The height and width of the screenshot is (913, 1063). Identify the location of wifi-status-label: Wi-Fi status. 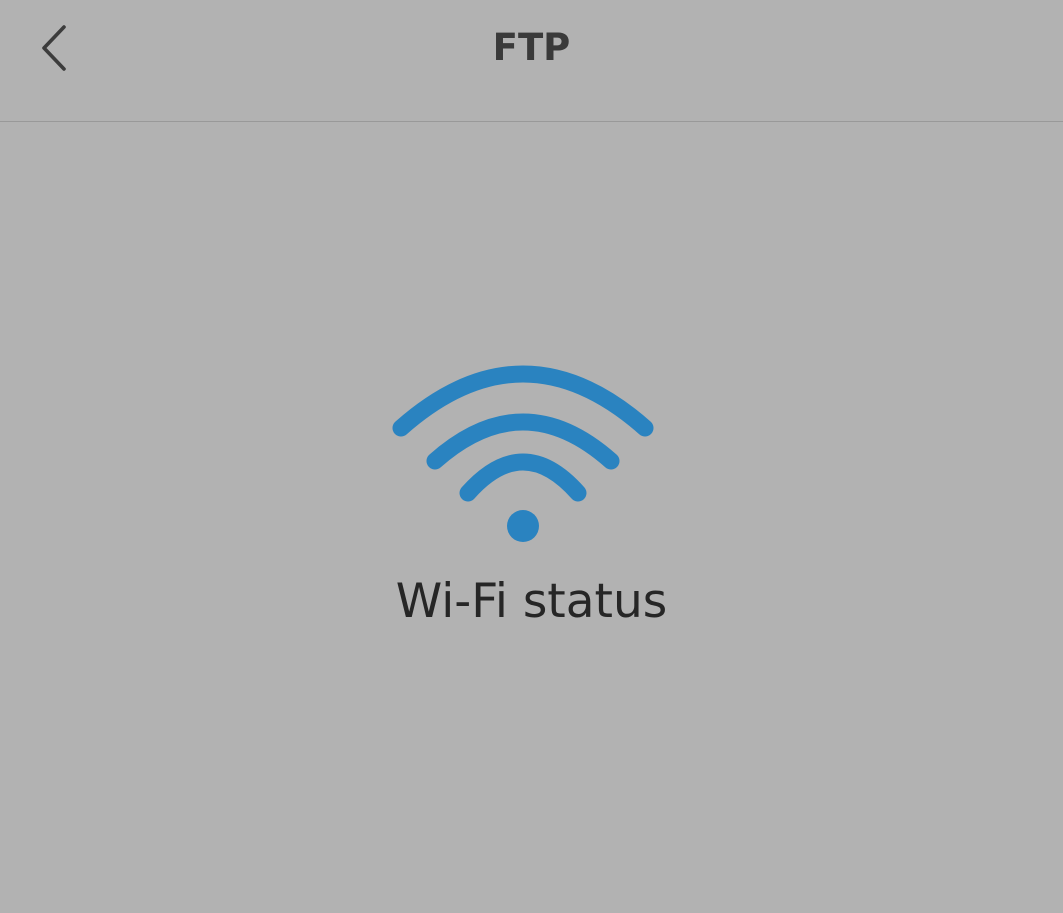
(531, 601).